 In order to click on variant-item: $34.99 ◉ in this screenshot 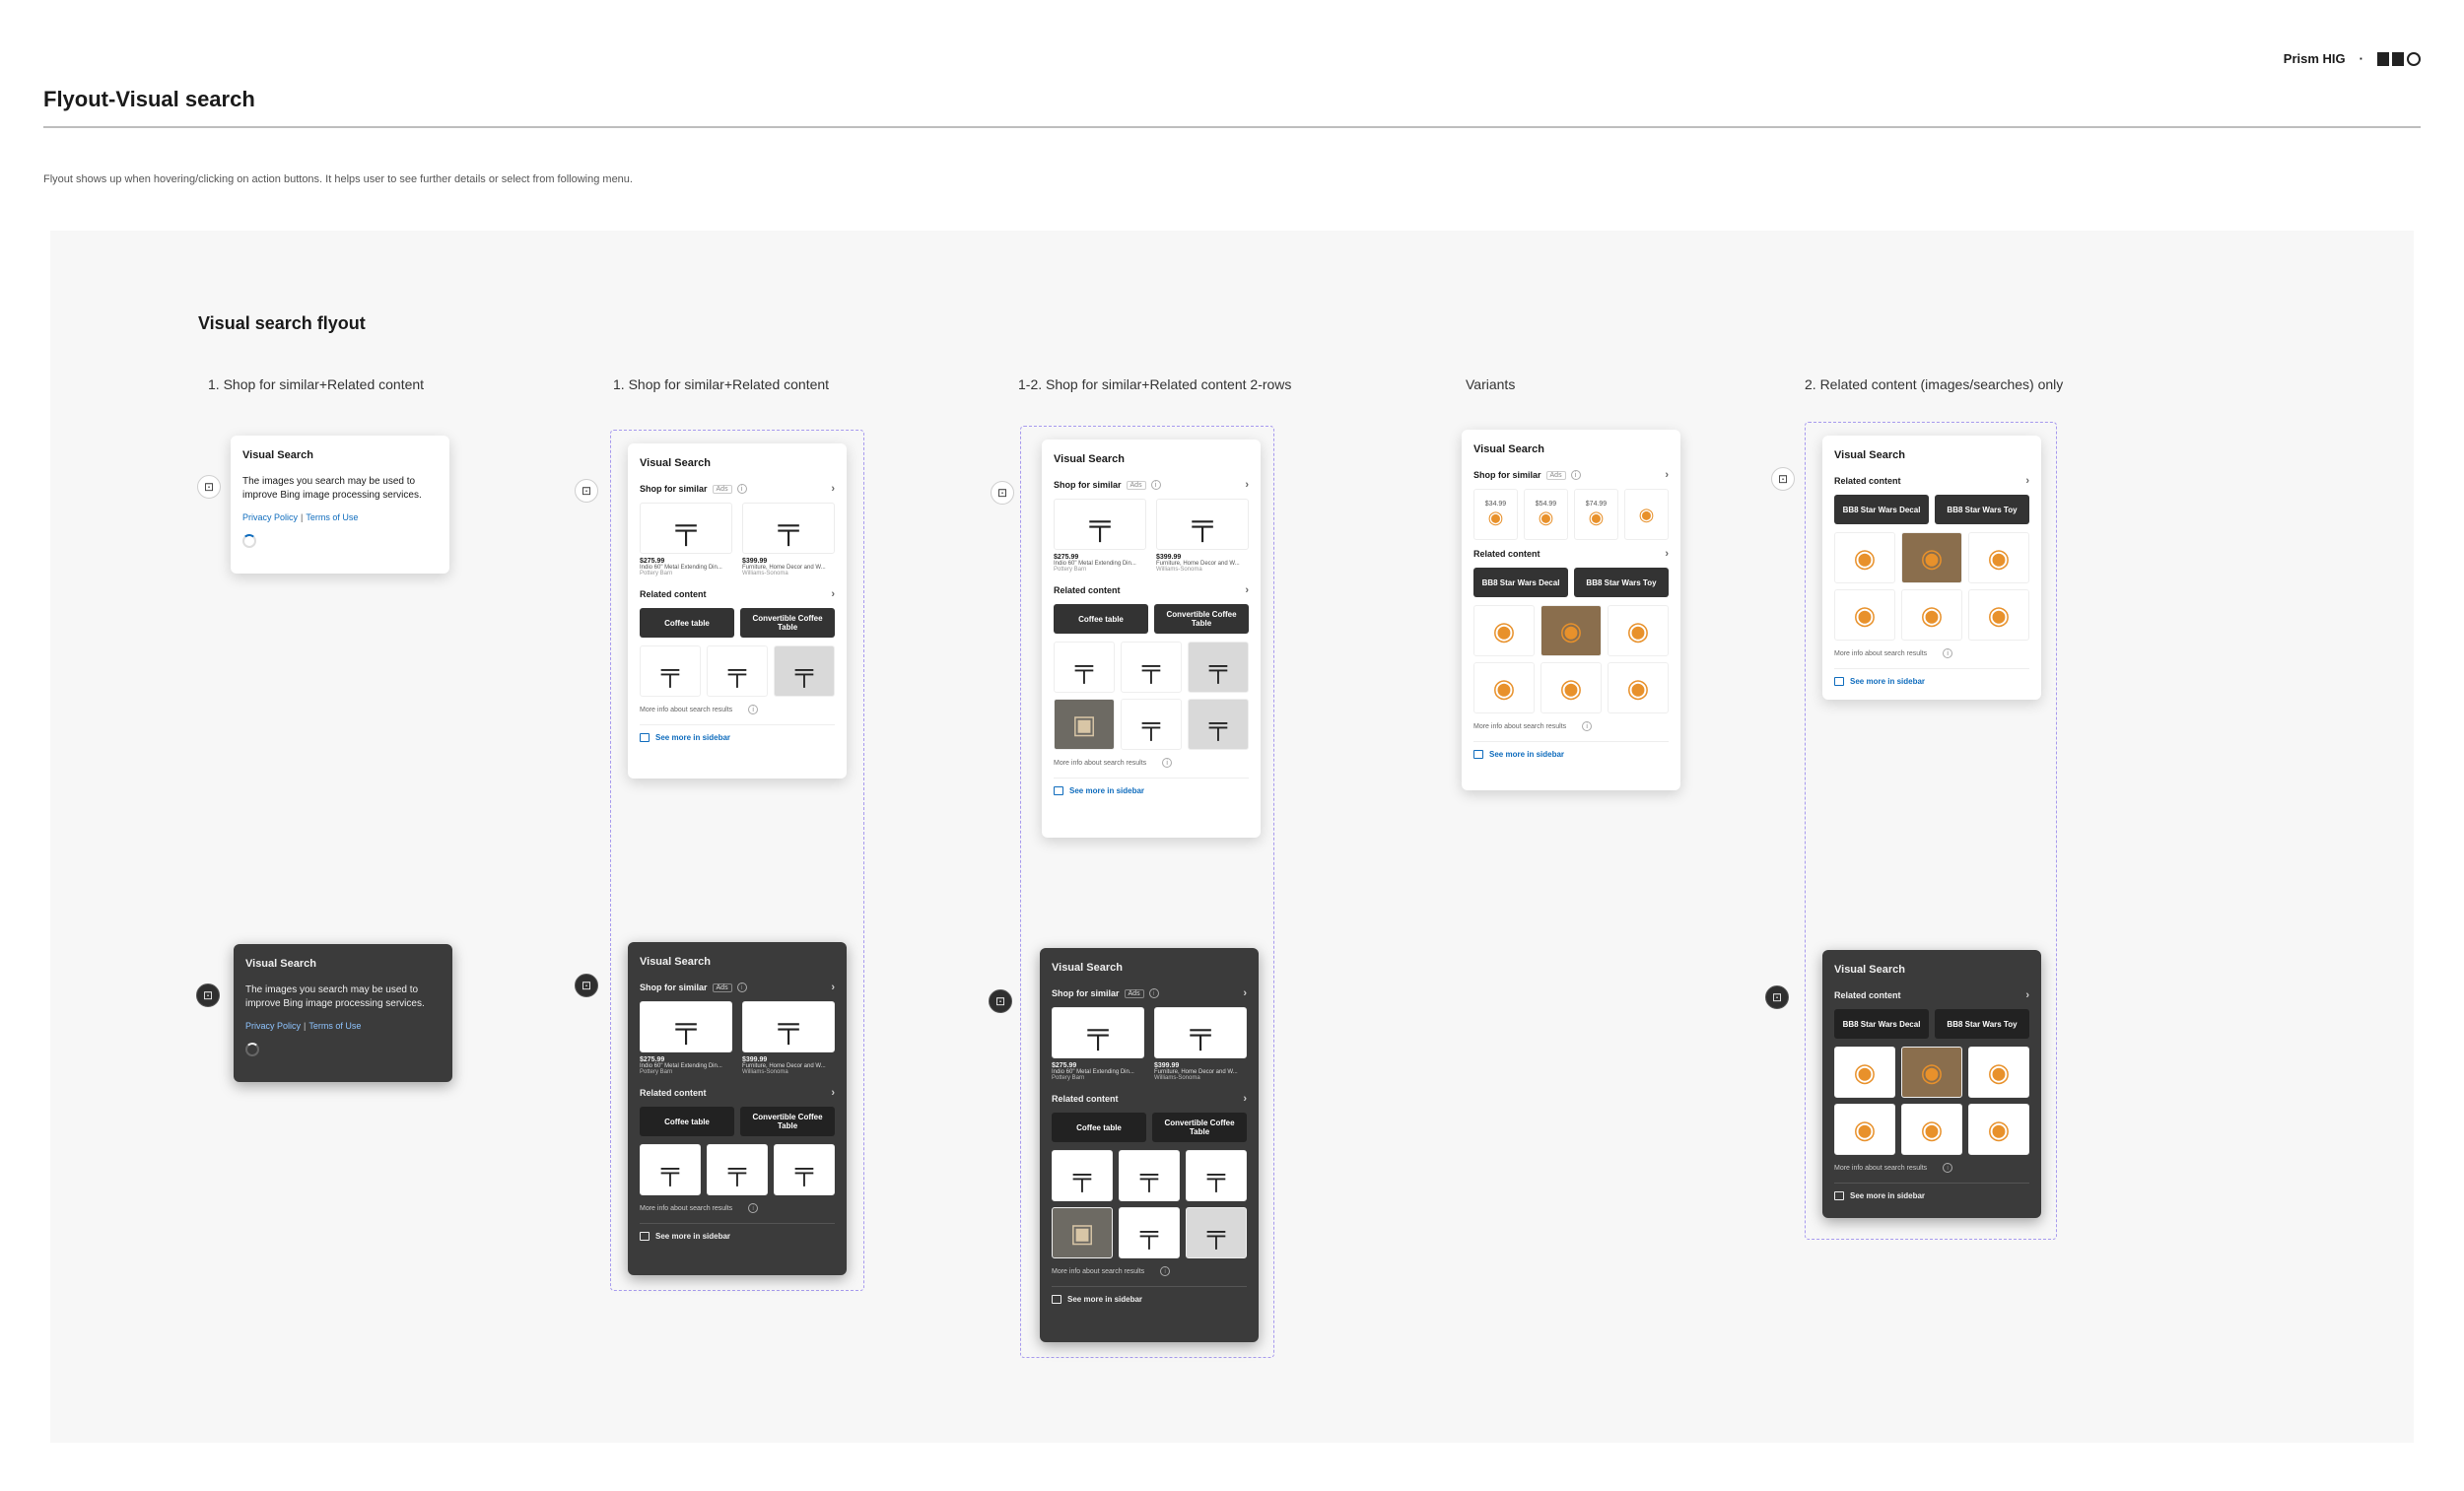, I will do `click(1495, 515)`.